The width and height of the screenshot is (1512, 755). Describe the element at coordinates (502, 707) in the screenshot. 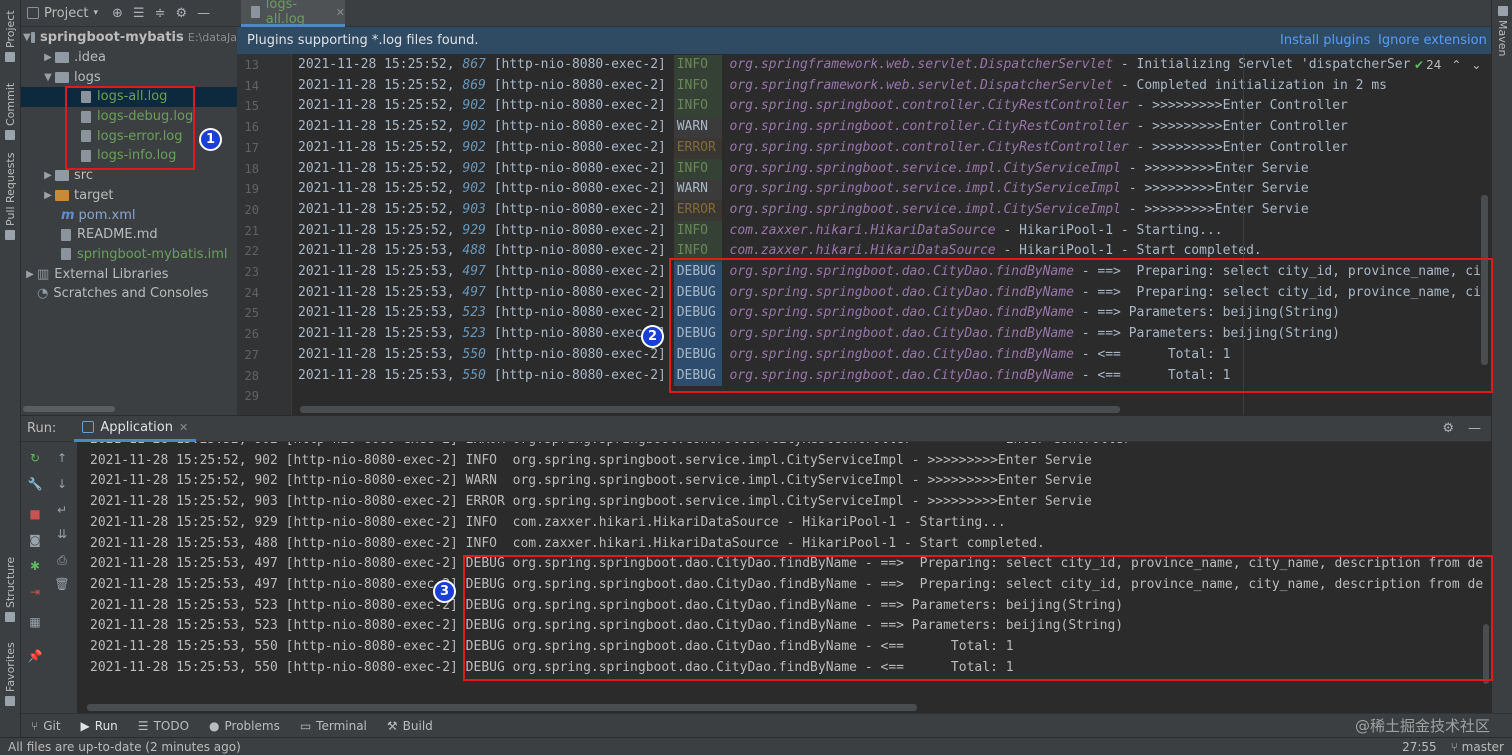

I see `console-horizontal-scrollbar` at that location.